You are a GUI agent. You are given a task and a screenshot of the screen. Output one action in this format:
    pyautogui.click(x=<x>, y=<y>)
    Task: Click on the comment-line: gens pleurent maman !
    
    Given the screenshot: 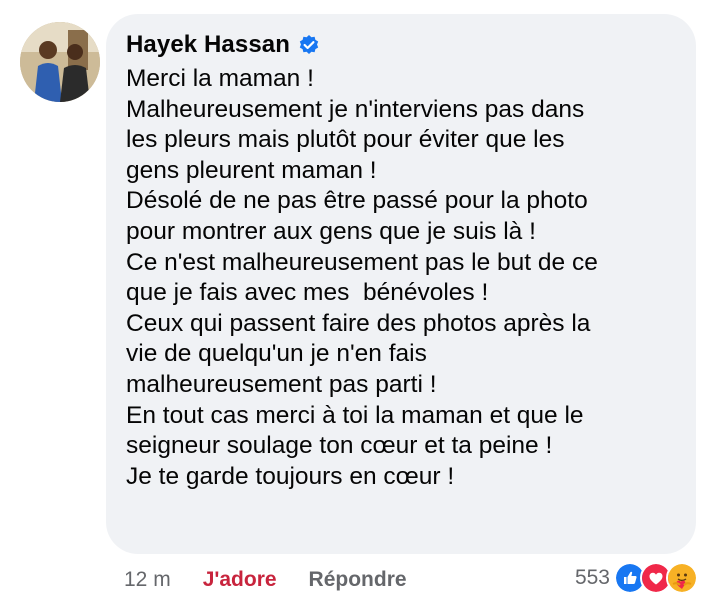 What is the action you would take?
    pyautogui.click(x=251, y=170)
    